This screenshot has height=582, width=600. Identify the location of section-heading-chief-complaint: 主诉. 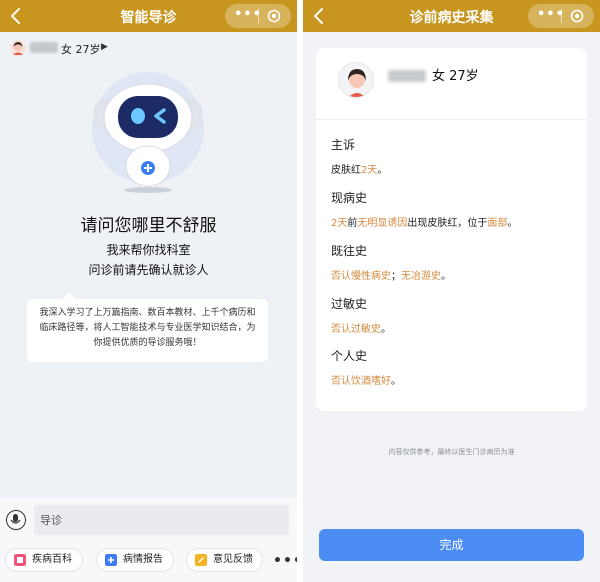
(343, 145).